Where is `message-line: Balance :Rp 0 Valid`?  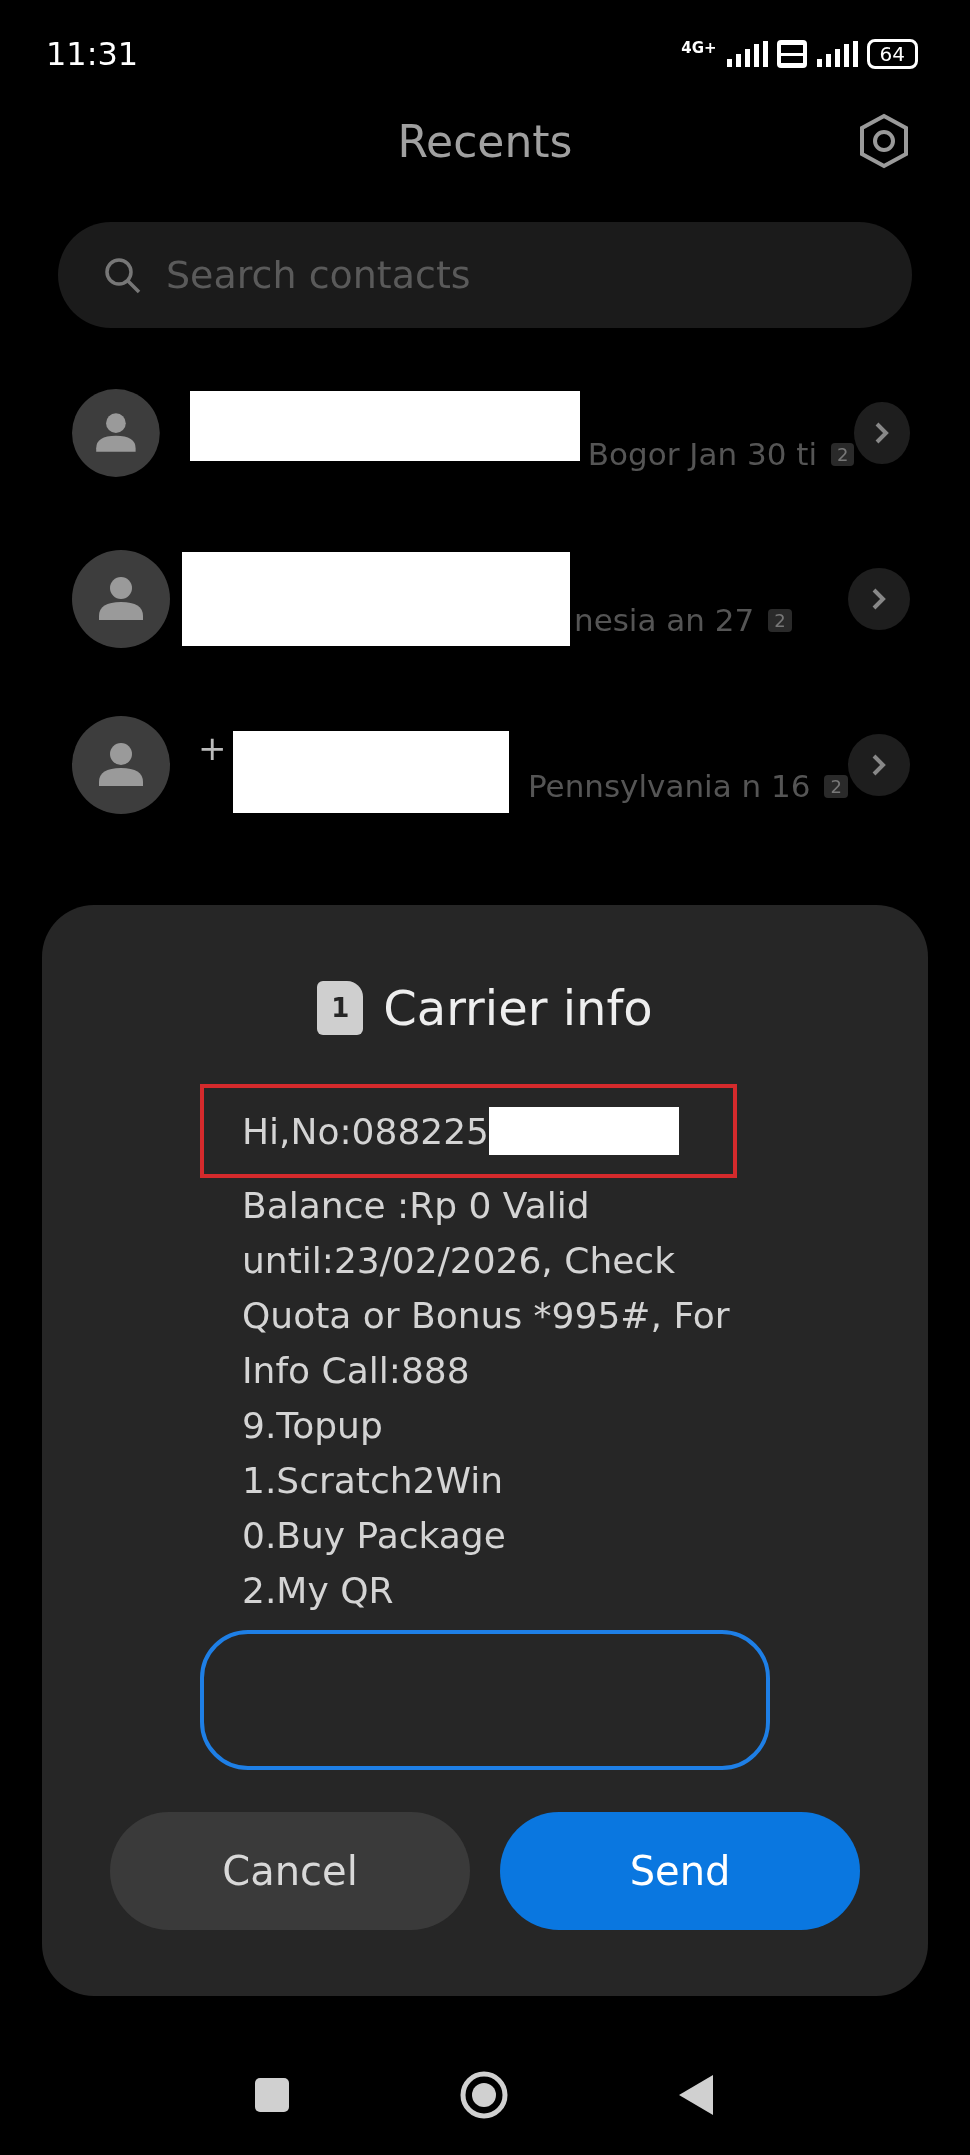 message-line: Balance :Rp 0 Valid is located at coordinates (416, 1206).